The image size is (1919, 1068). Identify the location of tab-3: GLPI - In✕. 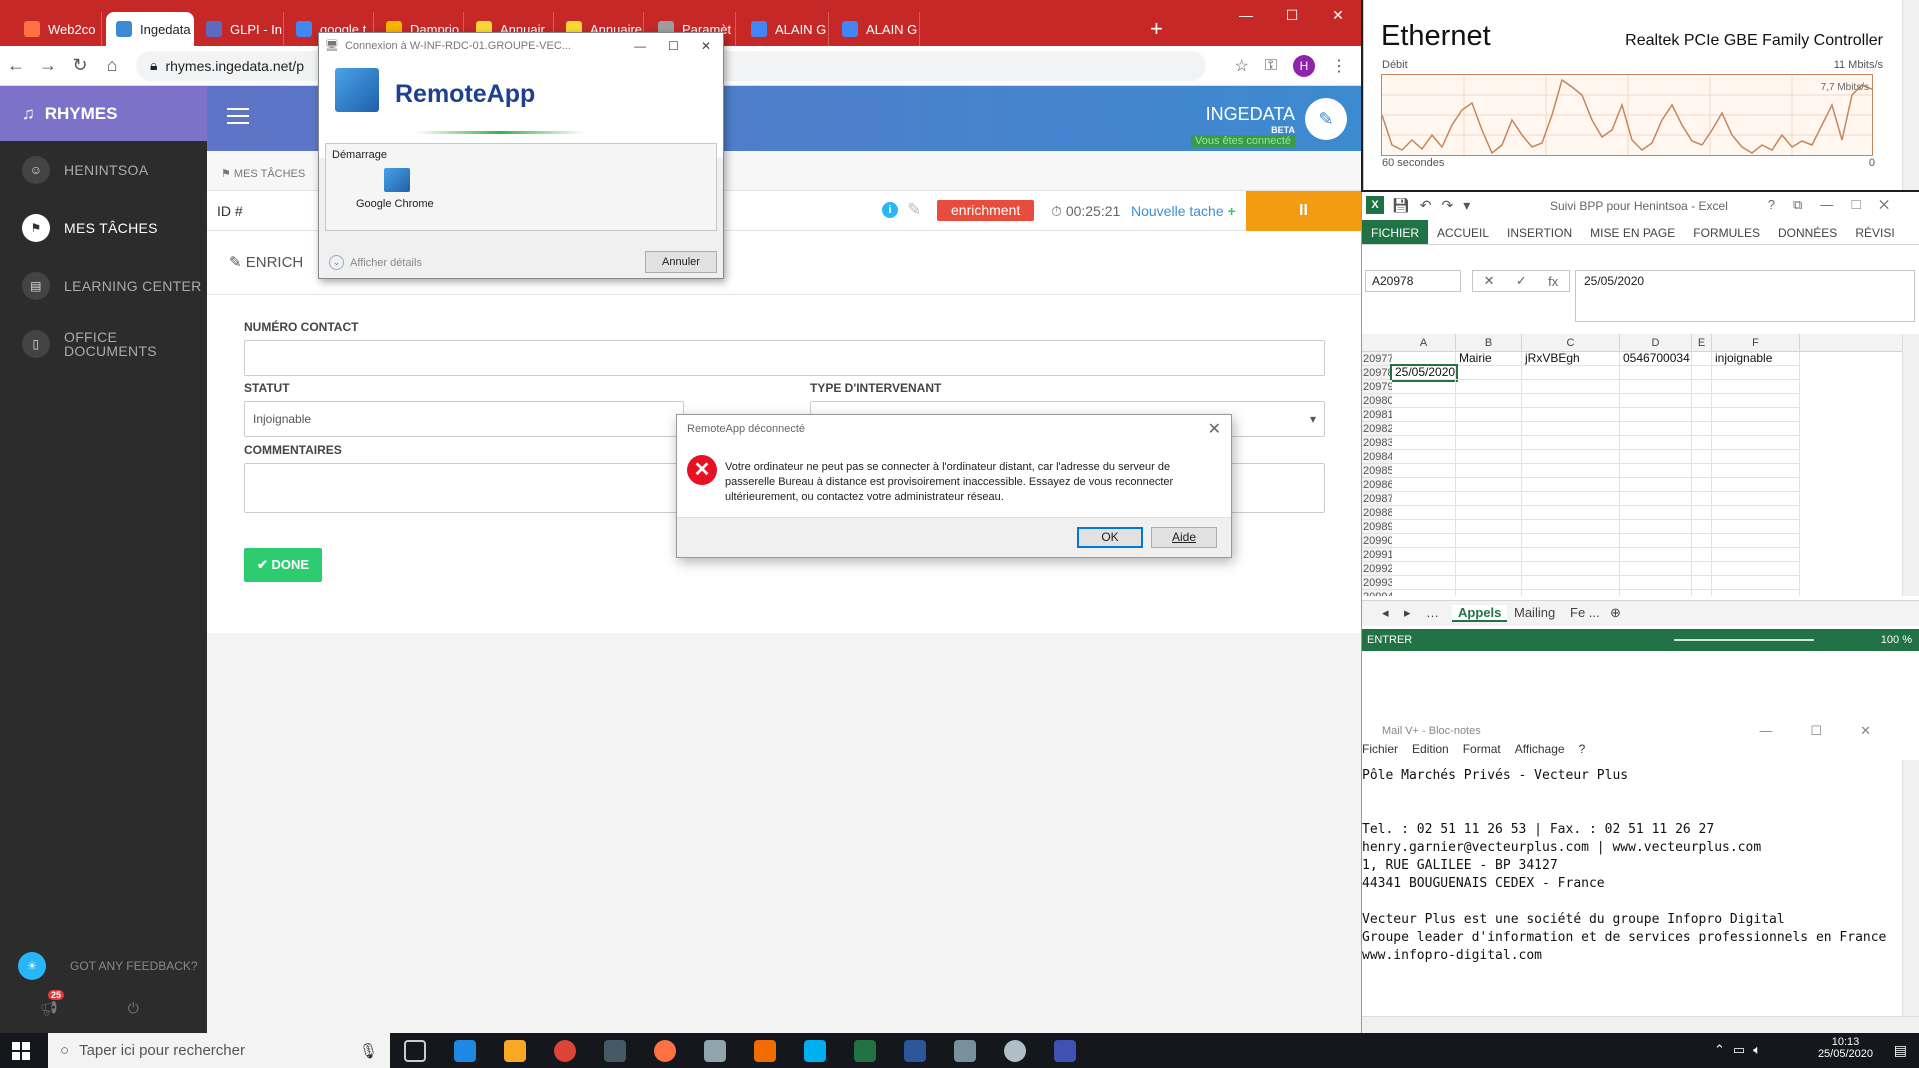
(240, 29).